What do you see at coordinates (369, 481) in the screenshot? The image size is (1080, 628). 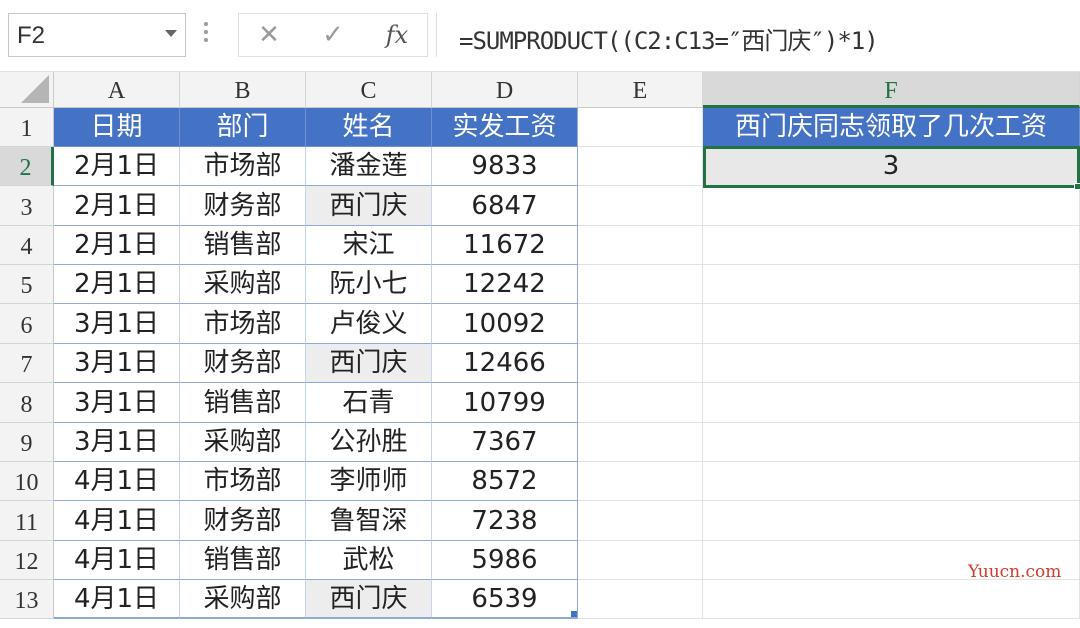 I see `name-cell: 李师师` at bounding box center [369, 481].